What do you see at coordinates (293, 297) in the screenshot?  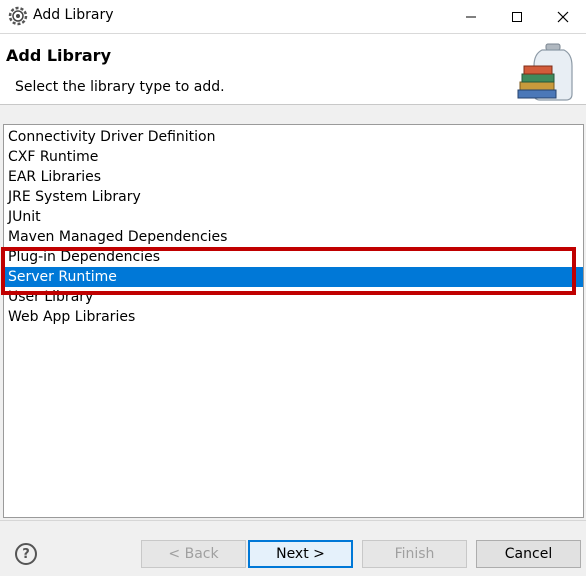 I see `list-item: User Library` at bounding box center [293, 297].